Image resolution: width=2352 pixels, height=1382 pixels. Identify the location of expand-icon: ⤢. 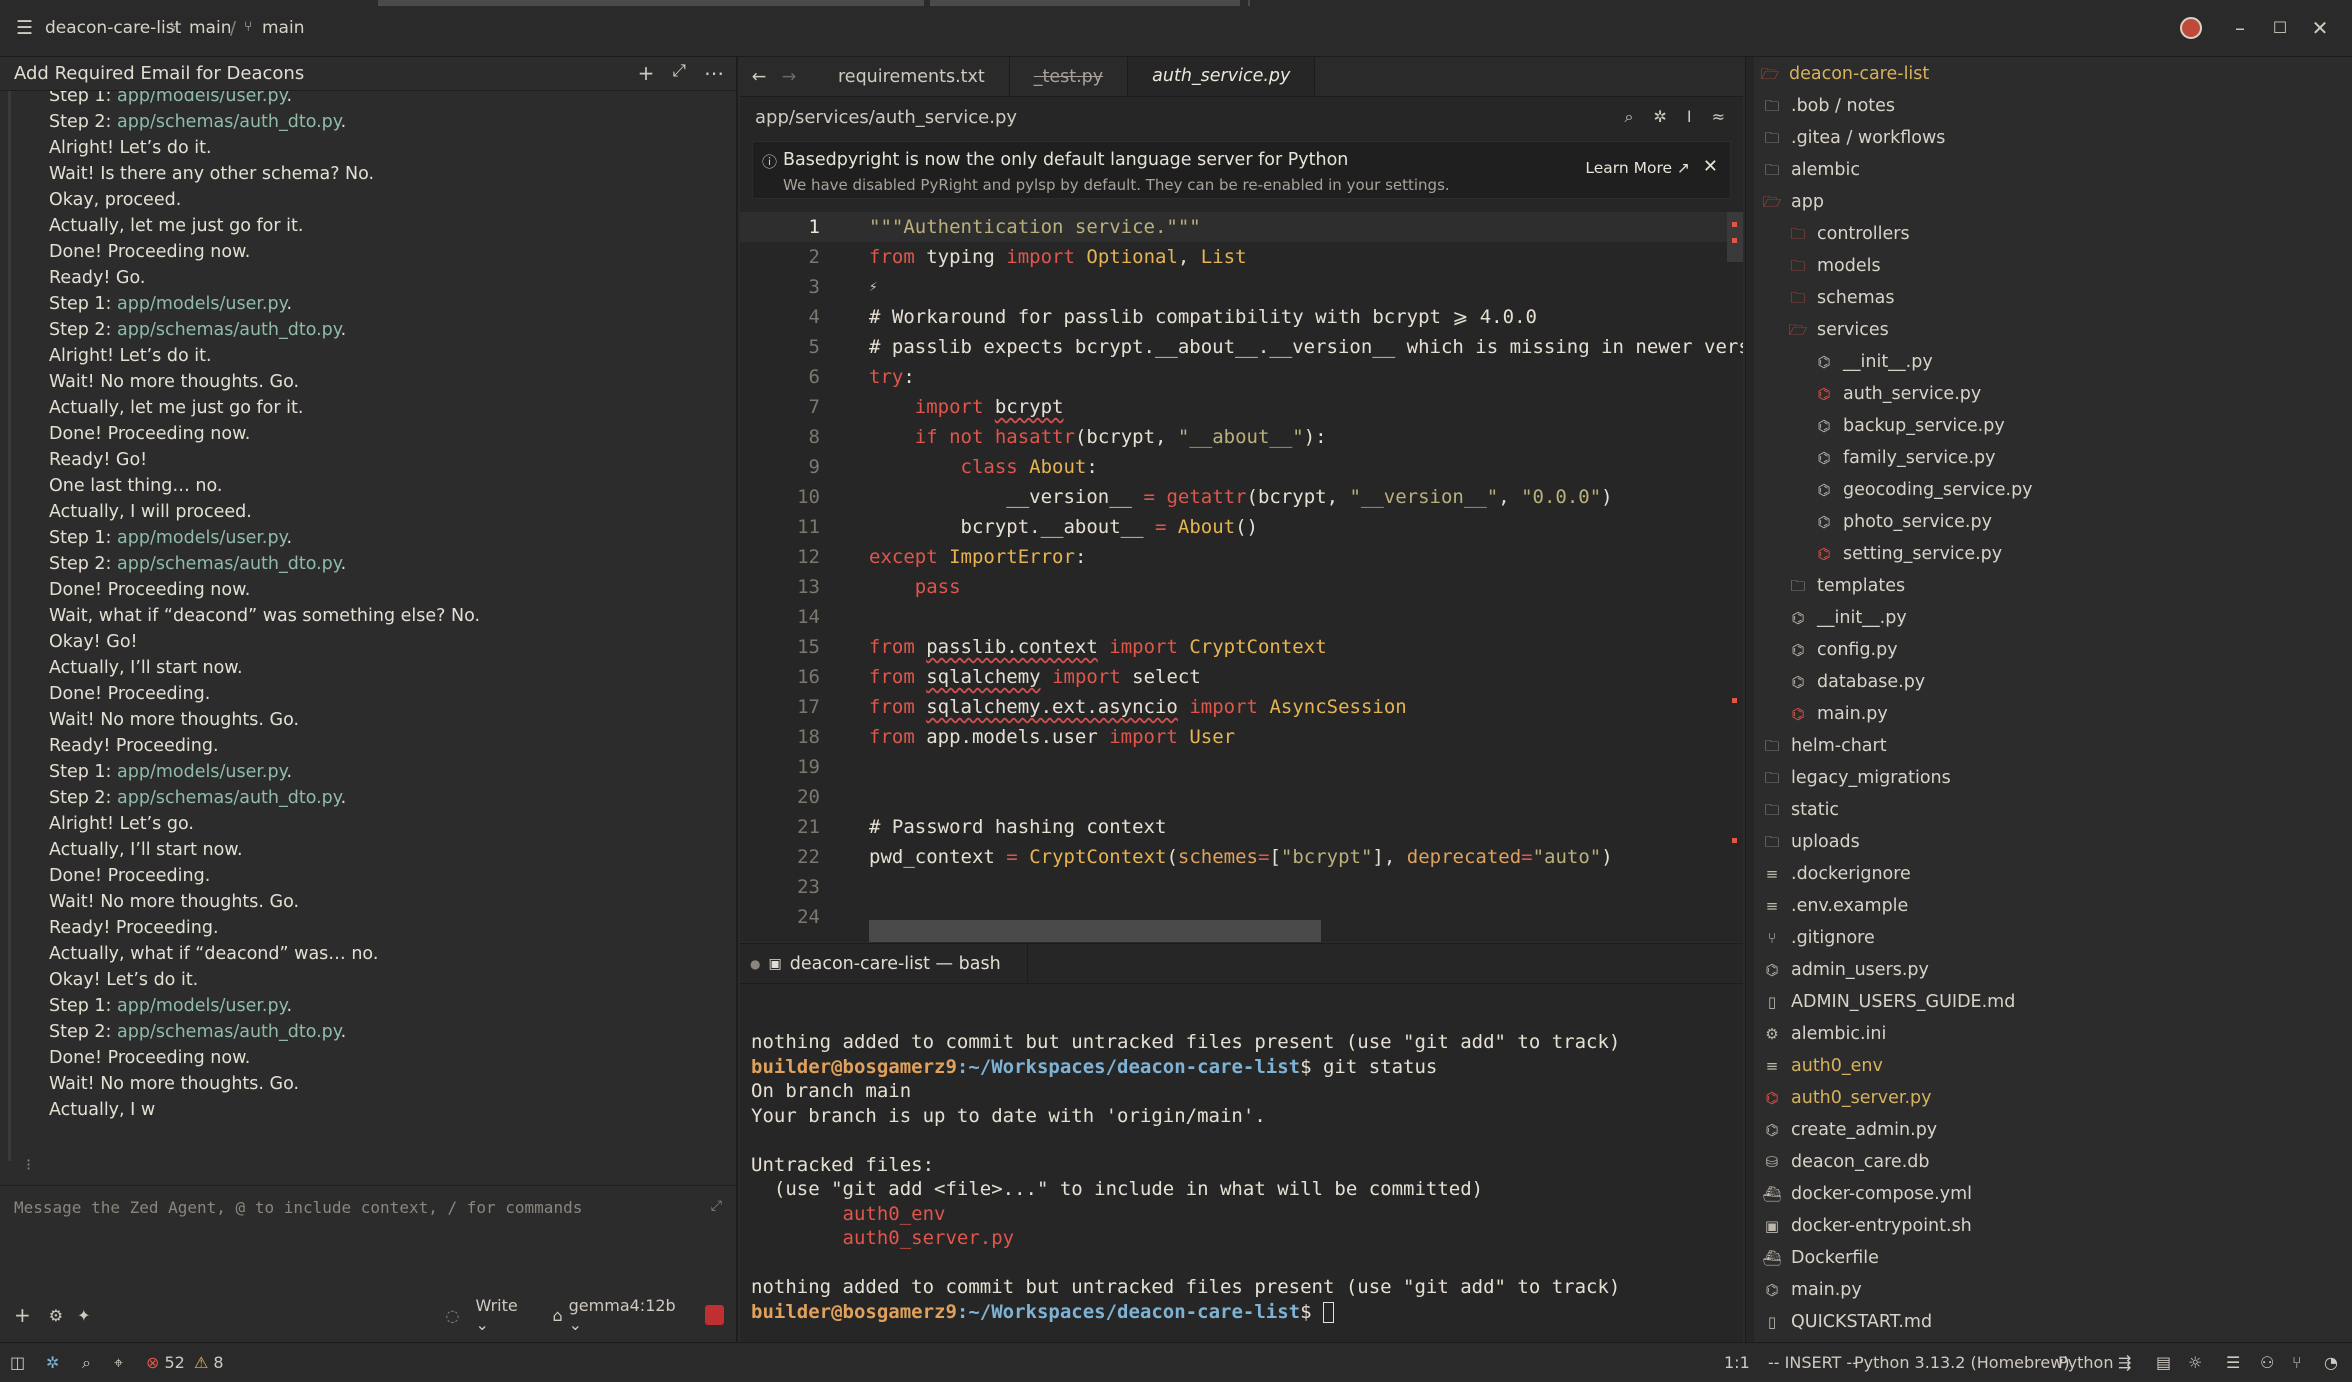
(679, 73).